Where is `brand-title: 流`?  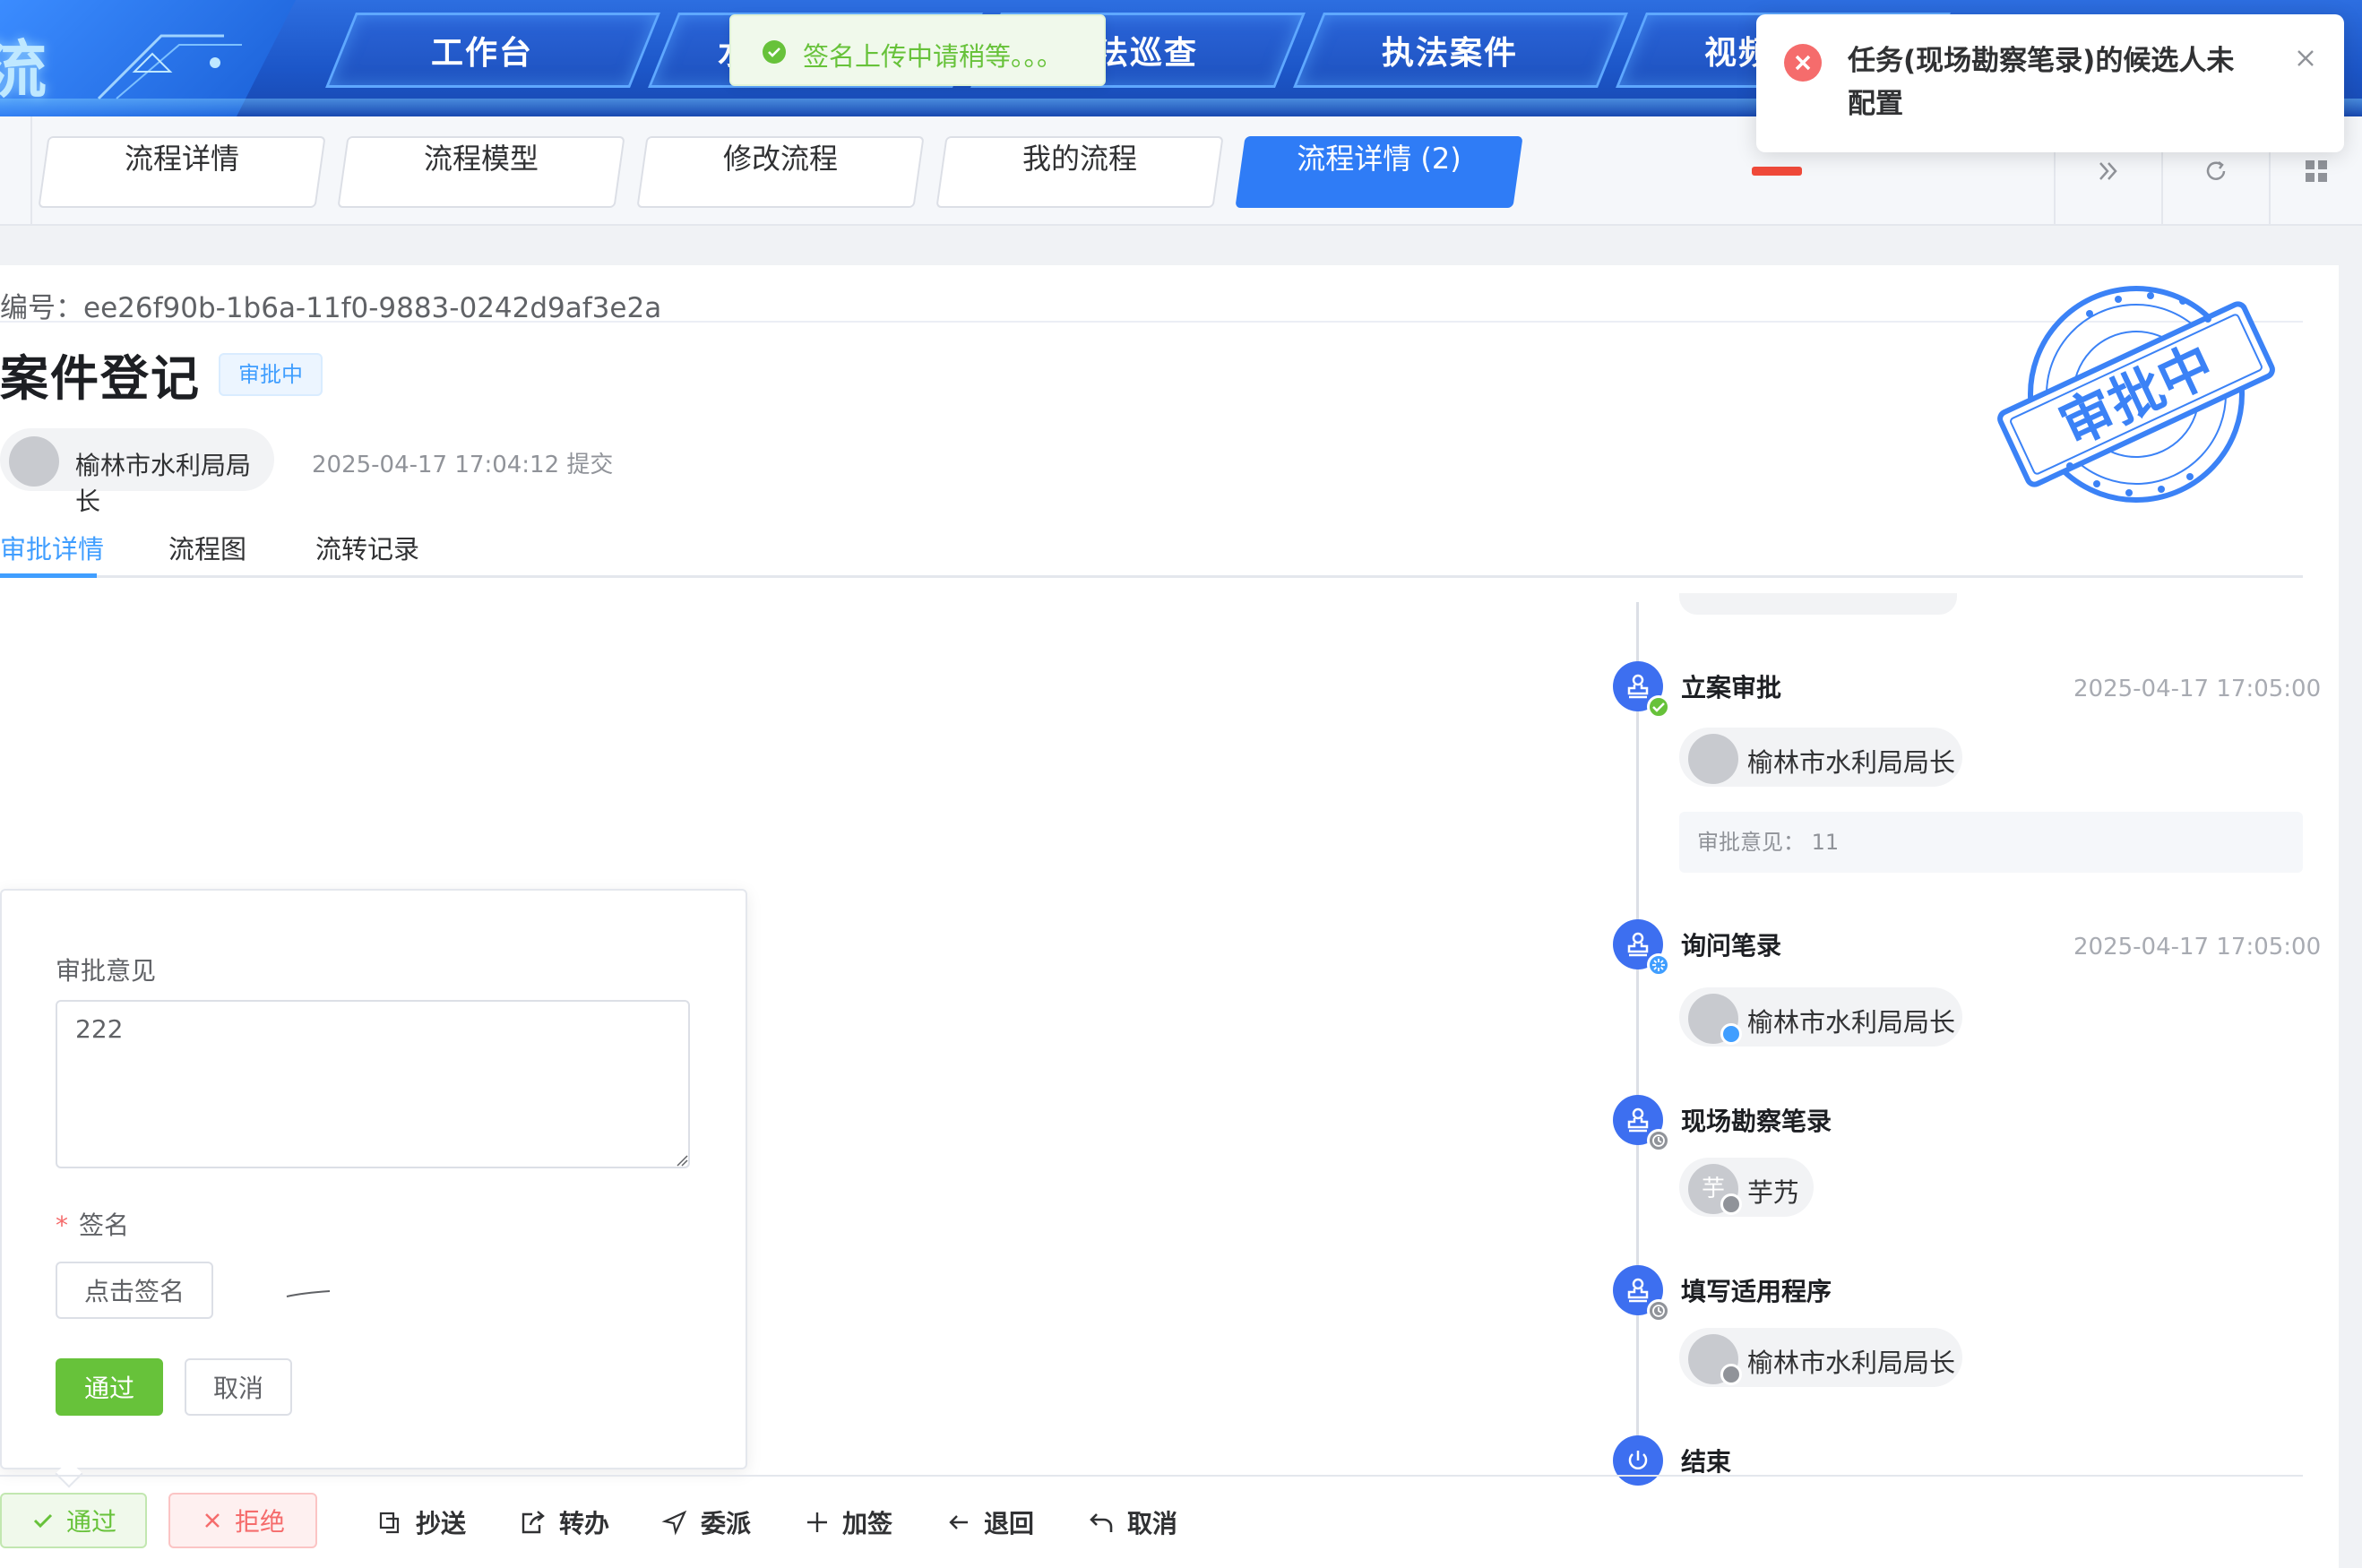 brand-title: 流 is located at coordinates (23, 70).